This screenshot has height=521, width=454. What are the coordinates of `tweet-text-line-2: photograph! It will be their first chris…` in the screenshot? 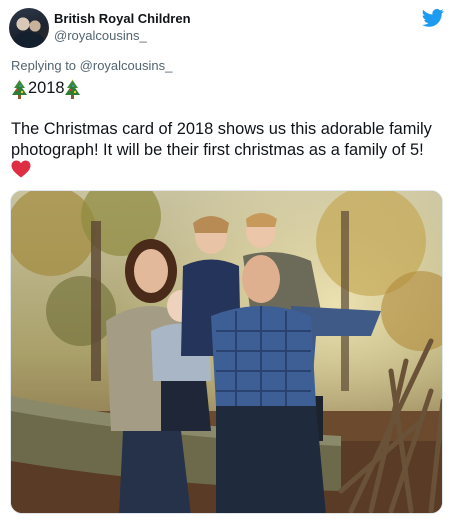 It's located at (217, 150).